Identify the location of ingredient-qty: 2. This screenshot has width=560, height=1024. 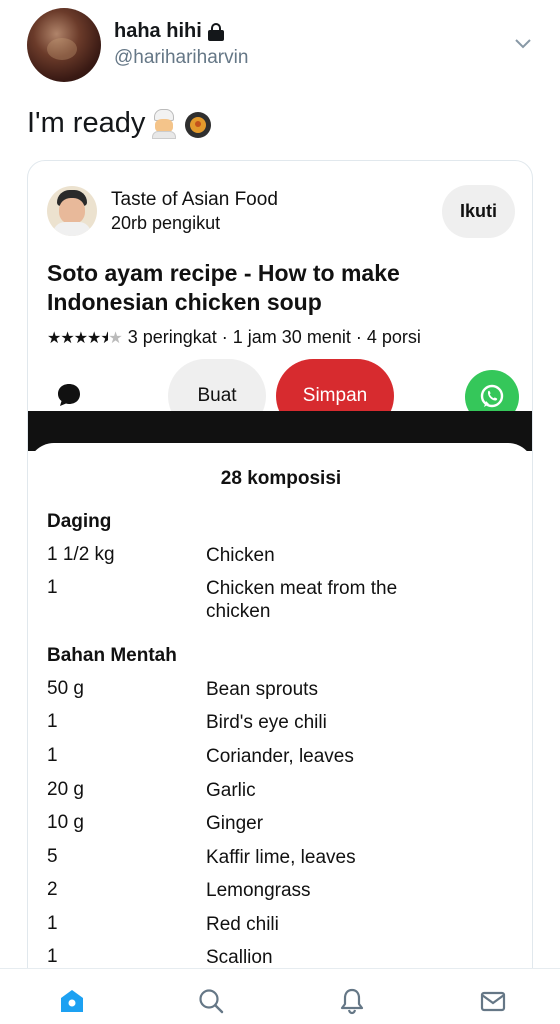
(52, 889).